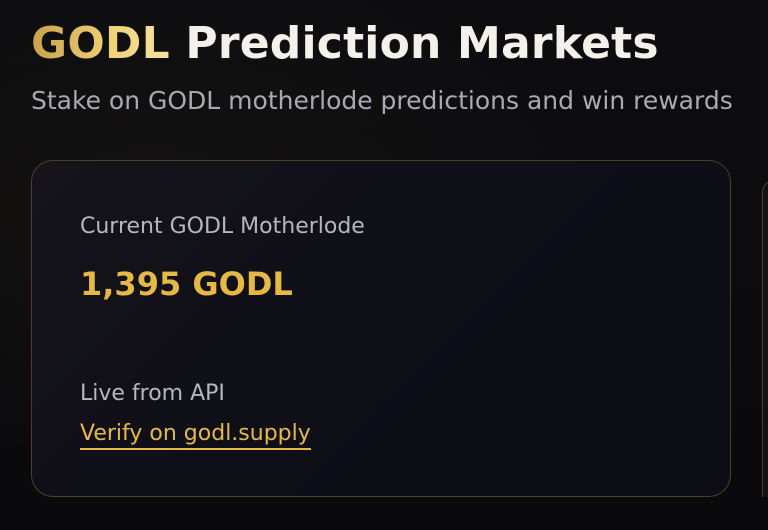  I want to click on title-accent: GODL, so click(100, 43).